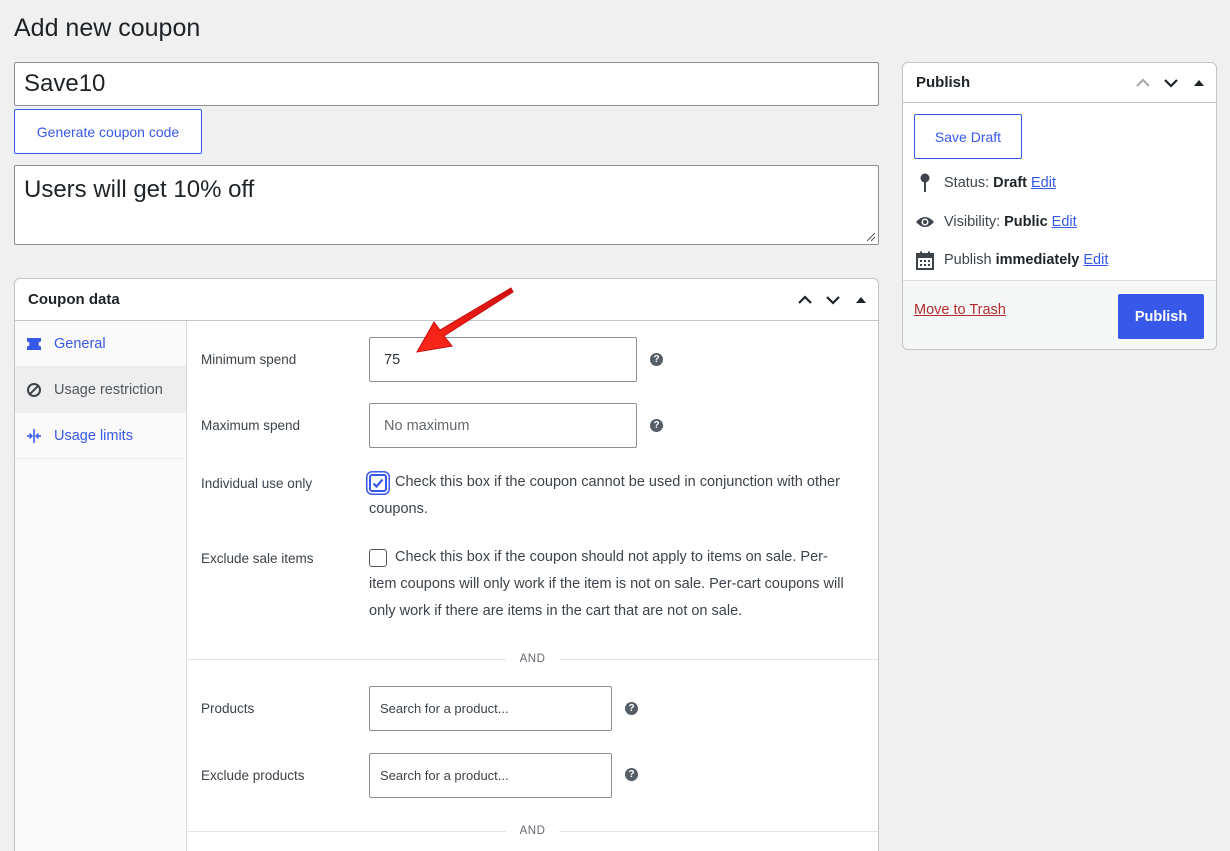  Describe the element at coordinates (943, 82) in the screenshot. I see `publish-title: Publish` at that location.